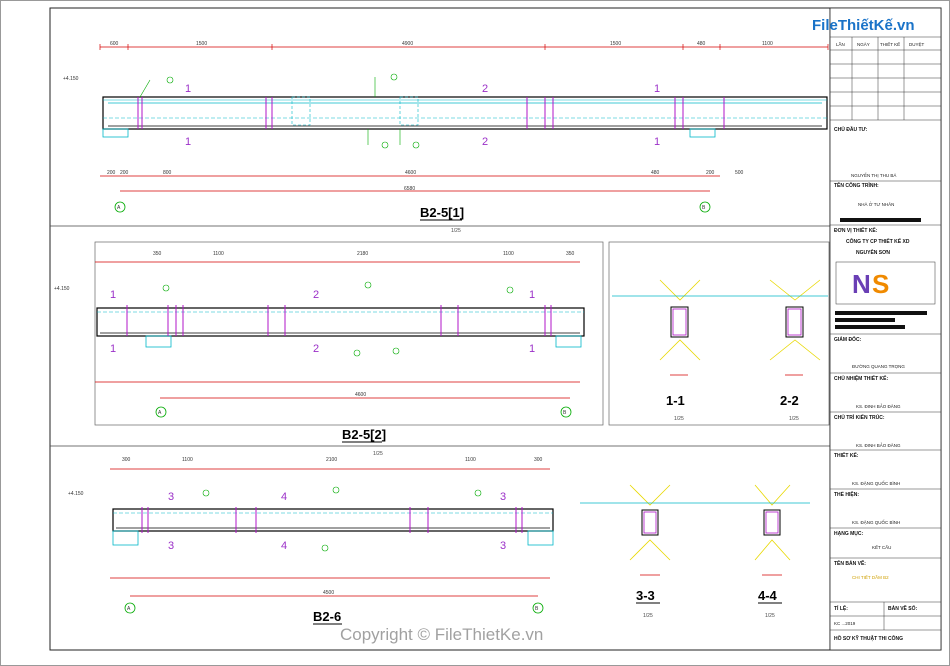 Image resolution: width=950 pixels, height=666 pixels. I want to click on section-title-4-4: 4-4, so click(768, 595).